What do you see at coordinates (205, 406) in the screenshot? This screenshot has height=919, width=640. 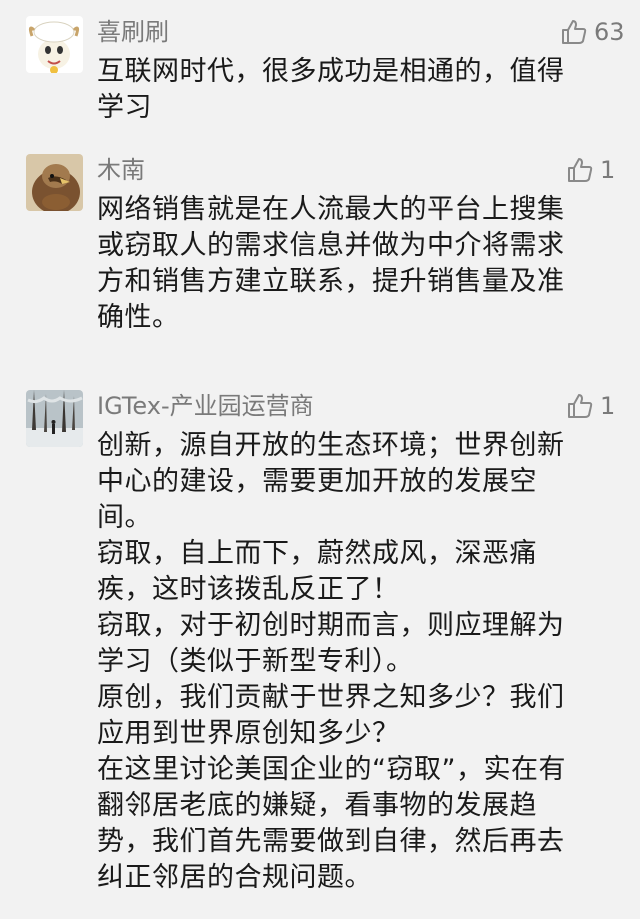 I see `username: IGTex-产业园运营商` at bounding box center [205, 406].